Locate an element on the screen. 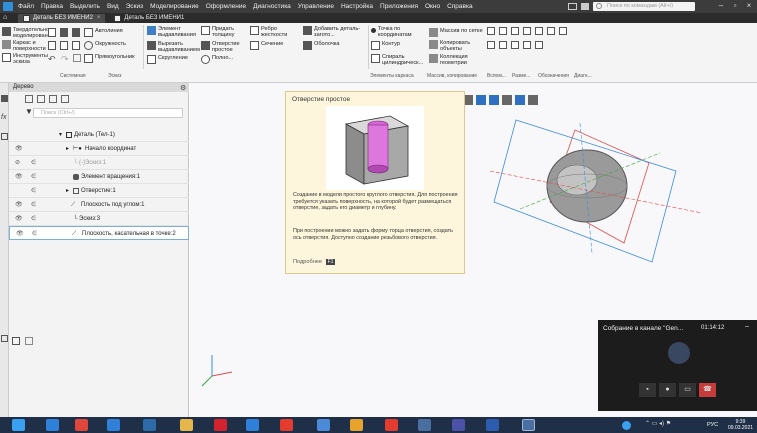 The width and height of the screenshot is (757, 433). teams-icon is located at coordinates (458, 425).